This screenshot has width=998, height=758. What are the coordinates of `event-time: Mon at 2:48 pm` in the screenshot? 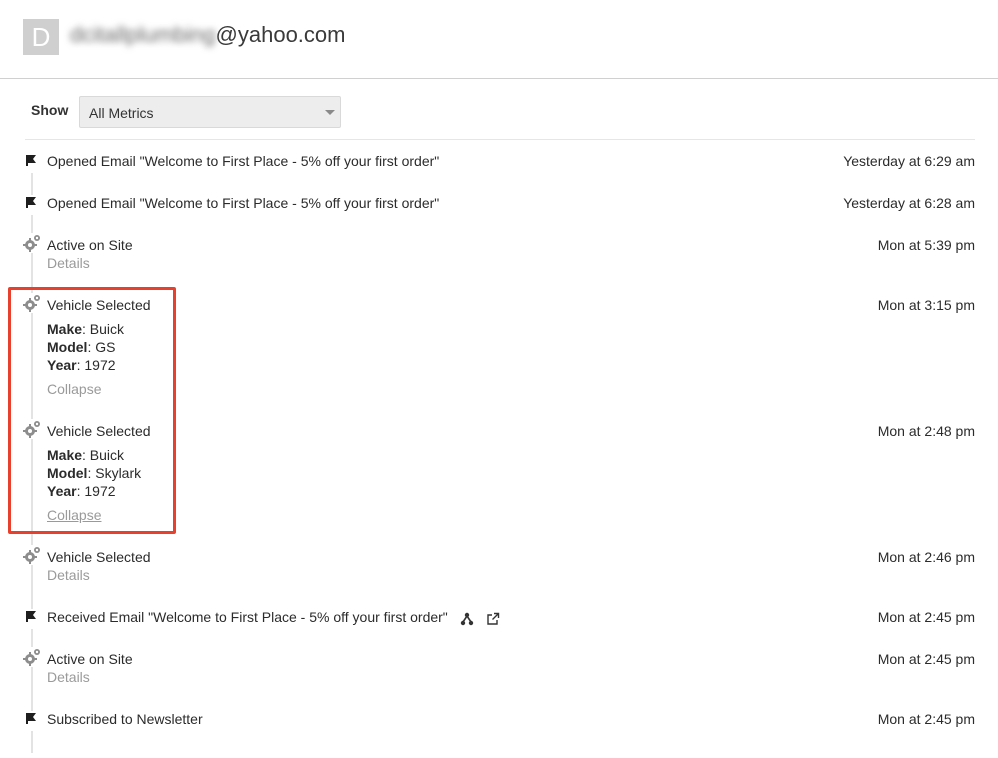 It's located at (926, 431).